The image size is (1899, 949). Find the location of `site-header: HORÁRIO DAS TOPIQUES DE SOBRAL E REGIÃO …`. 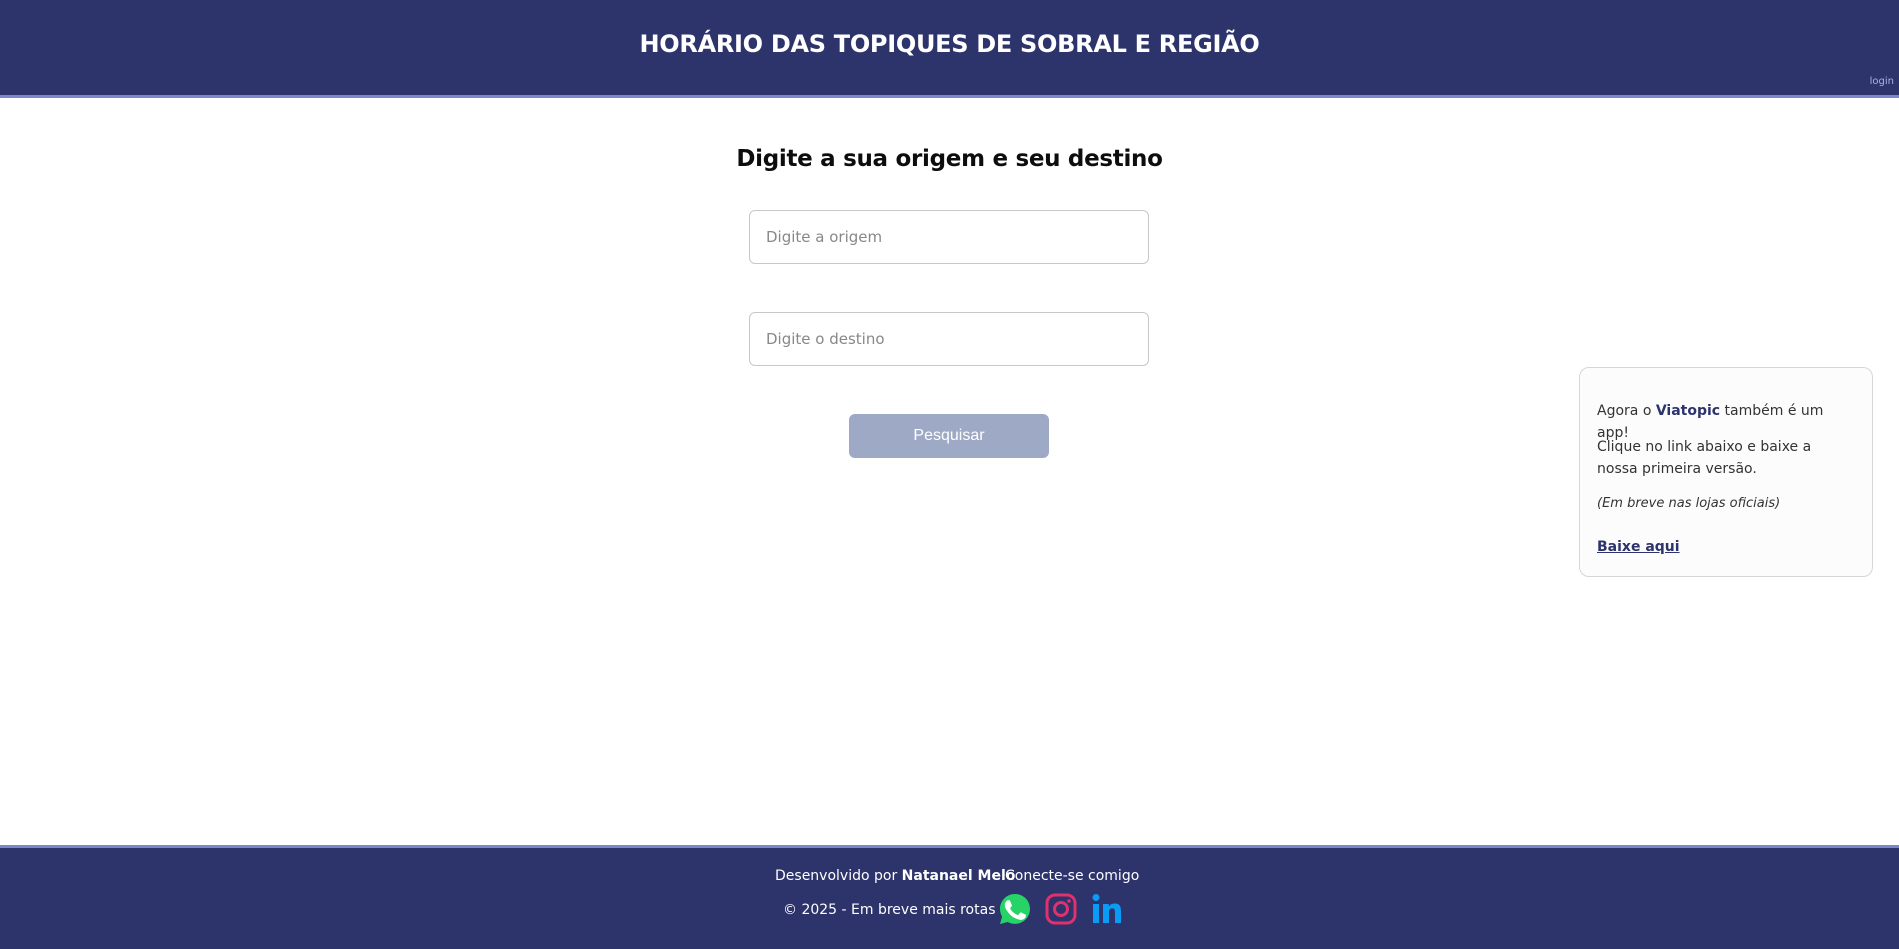

site-header: HORÁRIO DAS TOPIQUES DE SOBRAL E REGIÃO … is located at coordinates (949, 49).